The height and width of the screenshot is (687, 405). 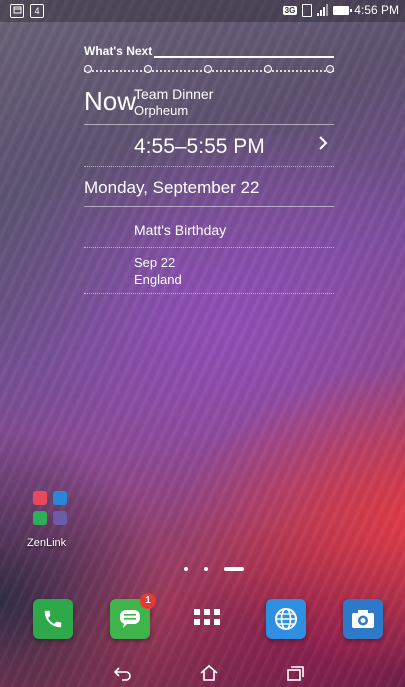 What do you see at coordinates (343, 10) in the screenshot?
I see `battery-icon` at bounding box center [343, 10].